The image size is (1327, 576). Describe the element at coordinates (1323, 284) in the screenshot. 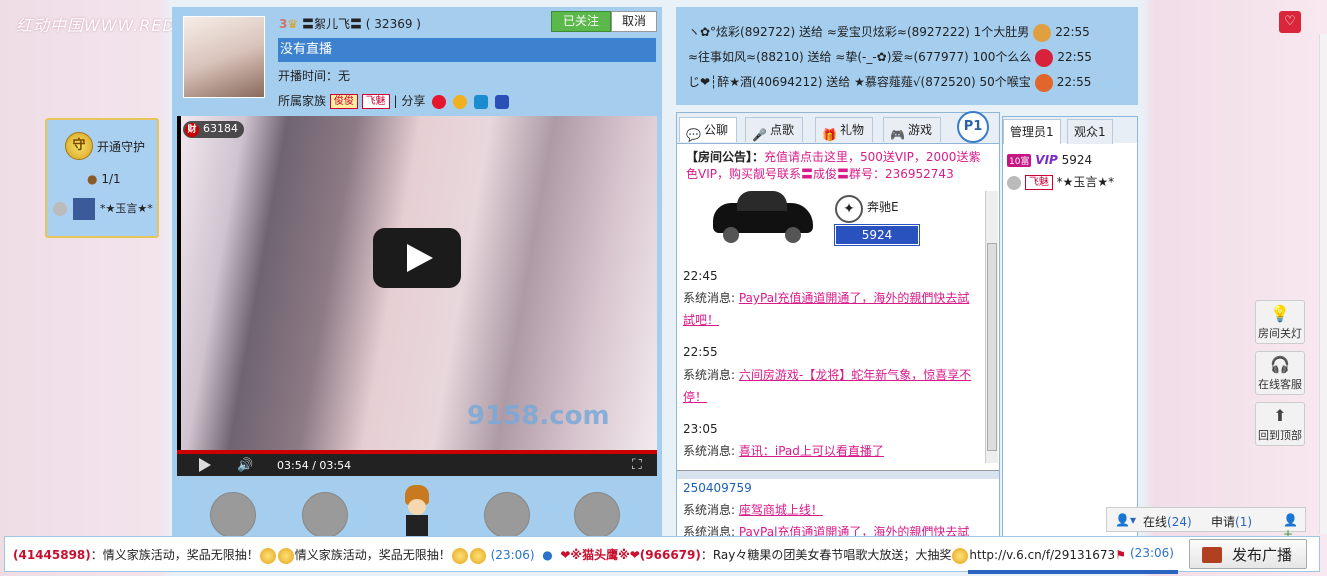

I see `page-scrollbar` at that location.